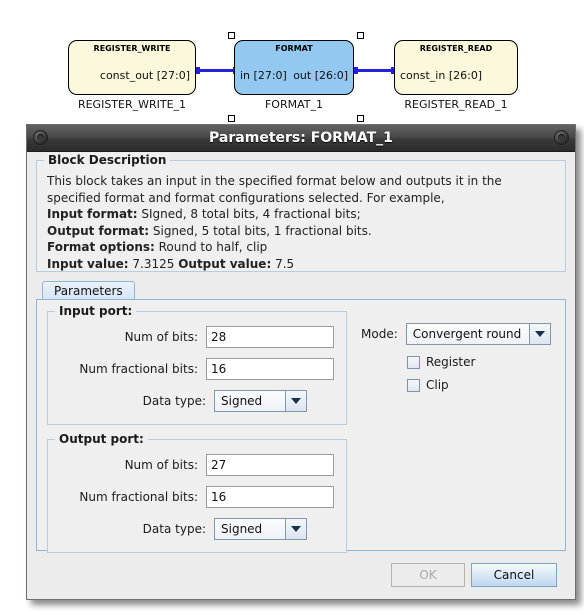 Image resolution: width=584 pixels, height=611 pixels. Describe the element at coordinates (40, 137) in the screenshot. I see `titlebar-left-knob-icon` at that location.